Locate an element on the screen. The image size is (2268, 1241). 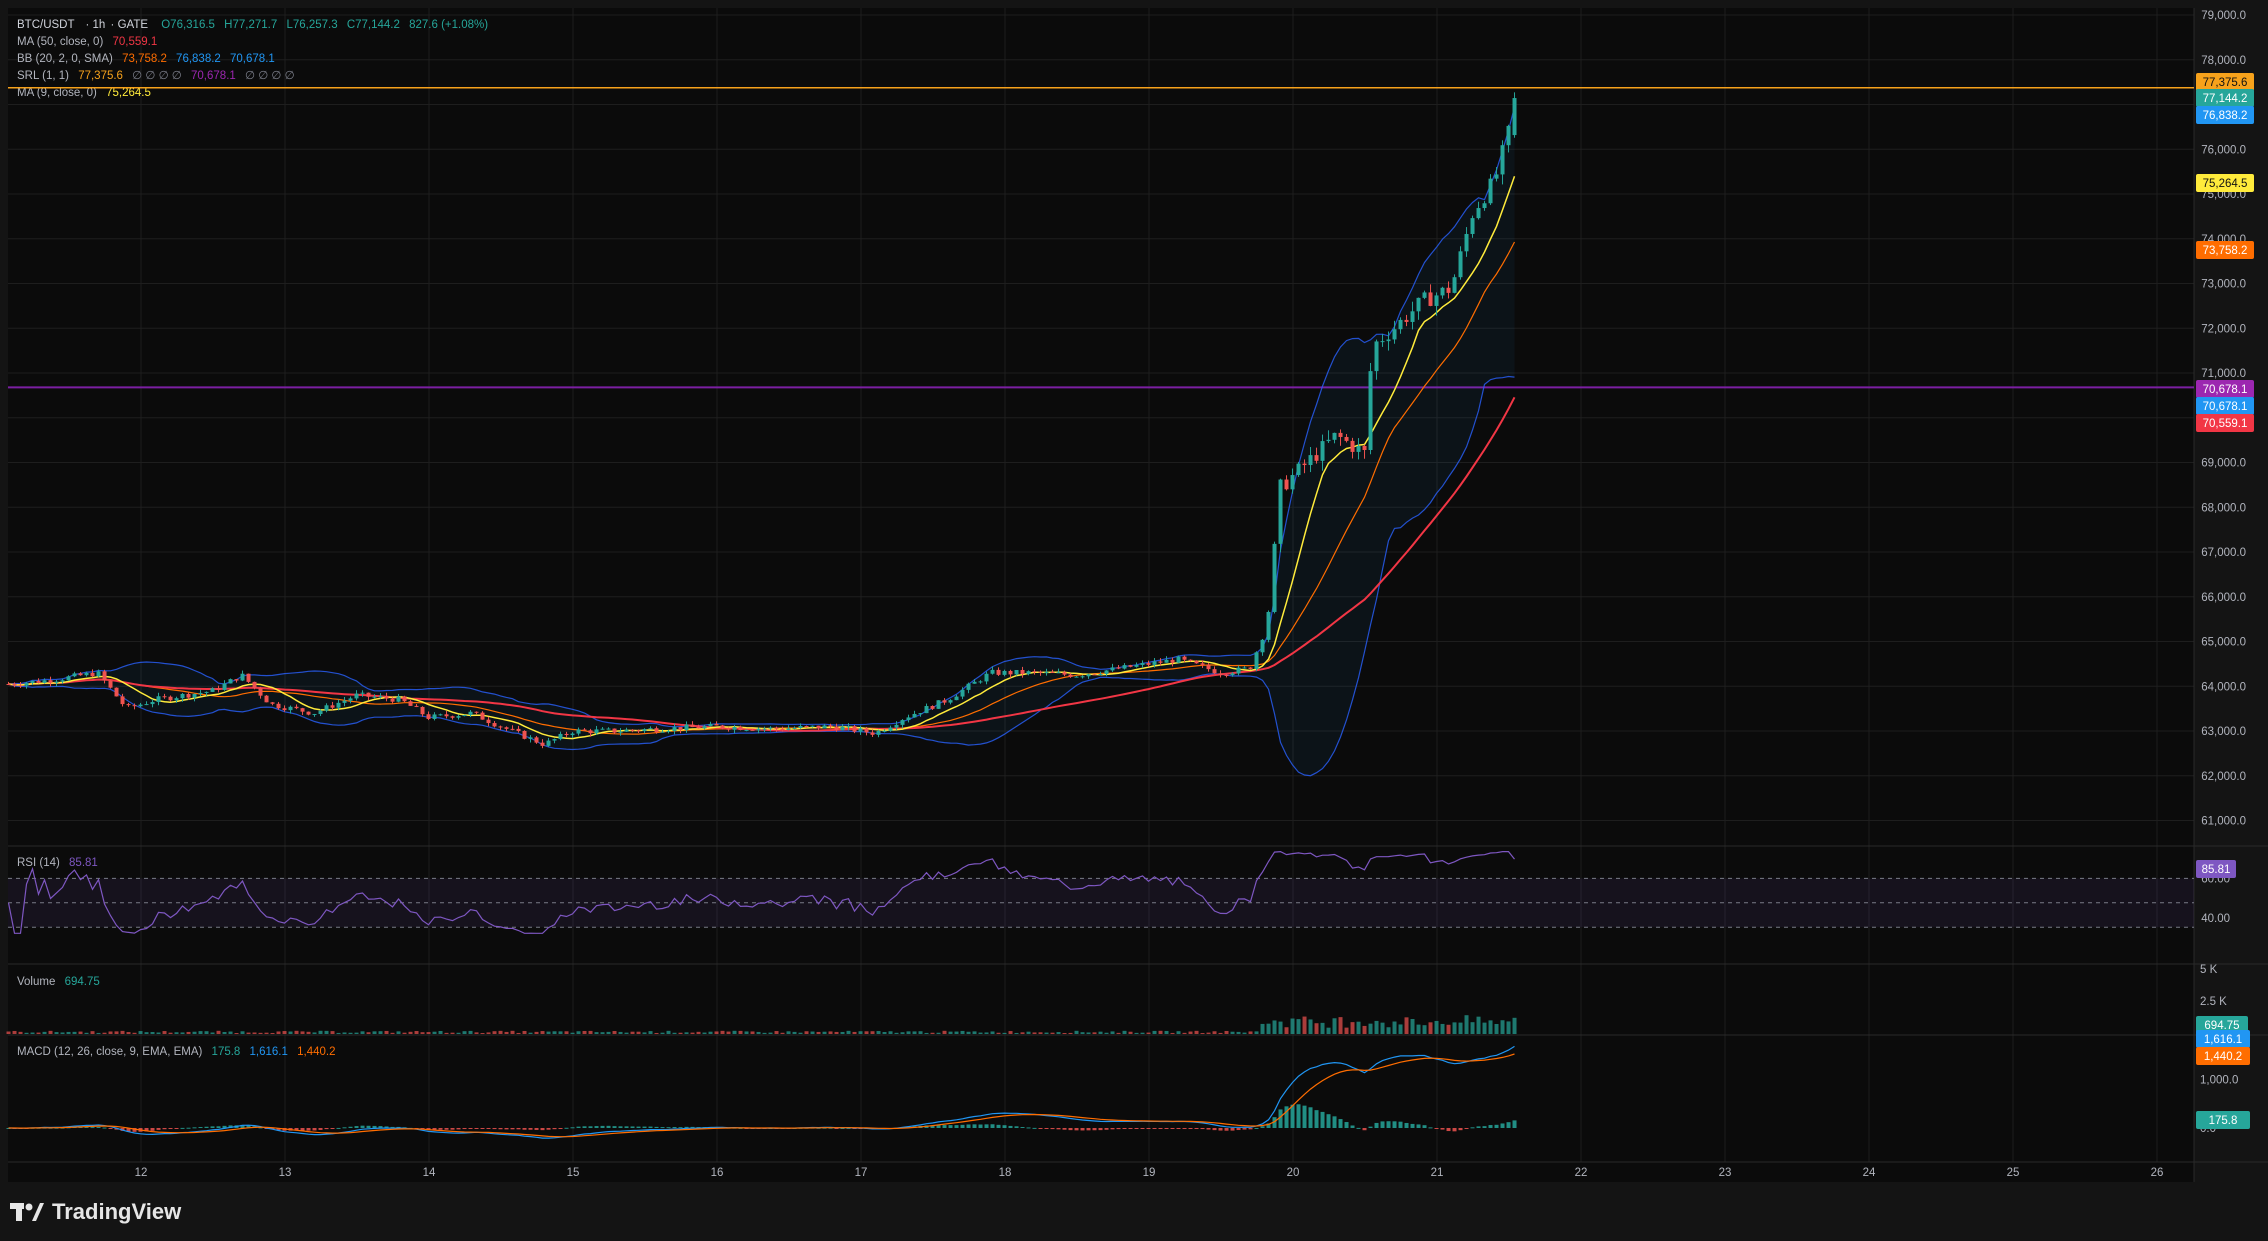
time-tick-label: 17 is located at coordinates (861, 1173).